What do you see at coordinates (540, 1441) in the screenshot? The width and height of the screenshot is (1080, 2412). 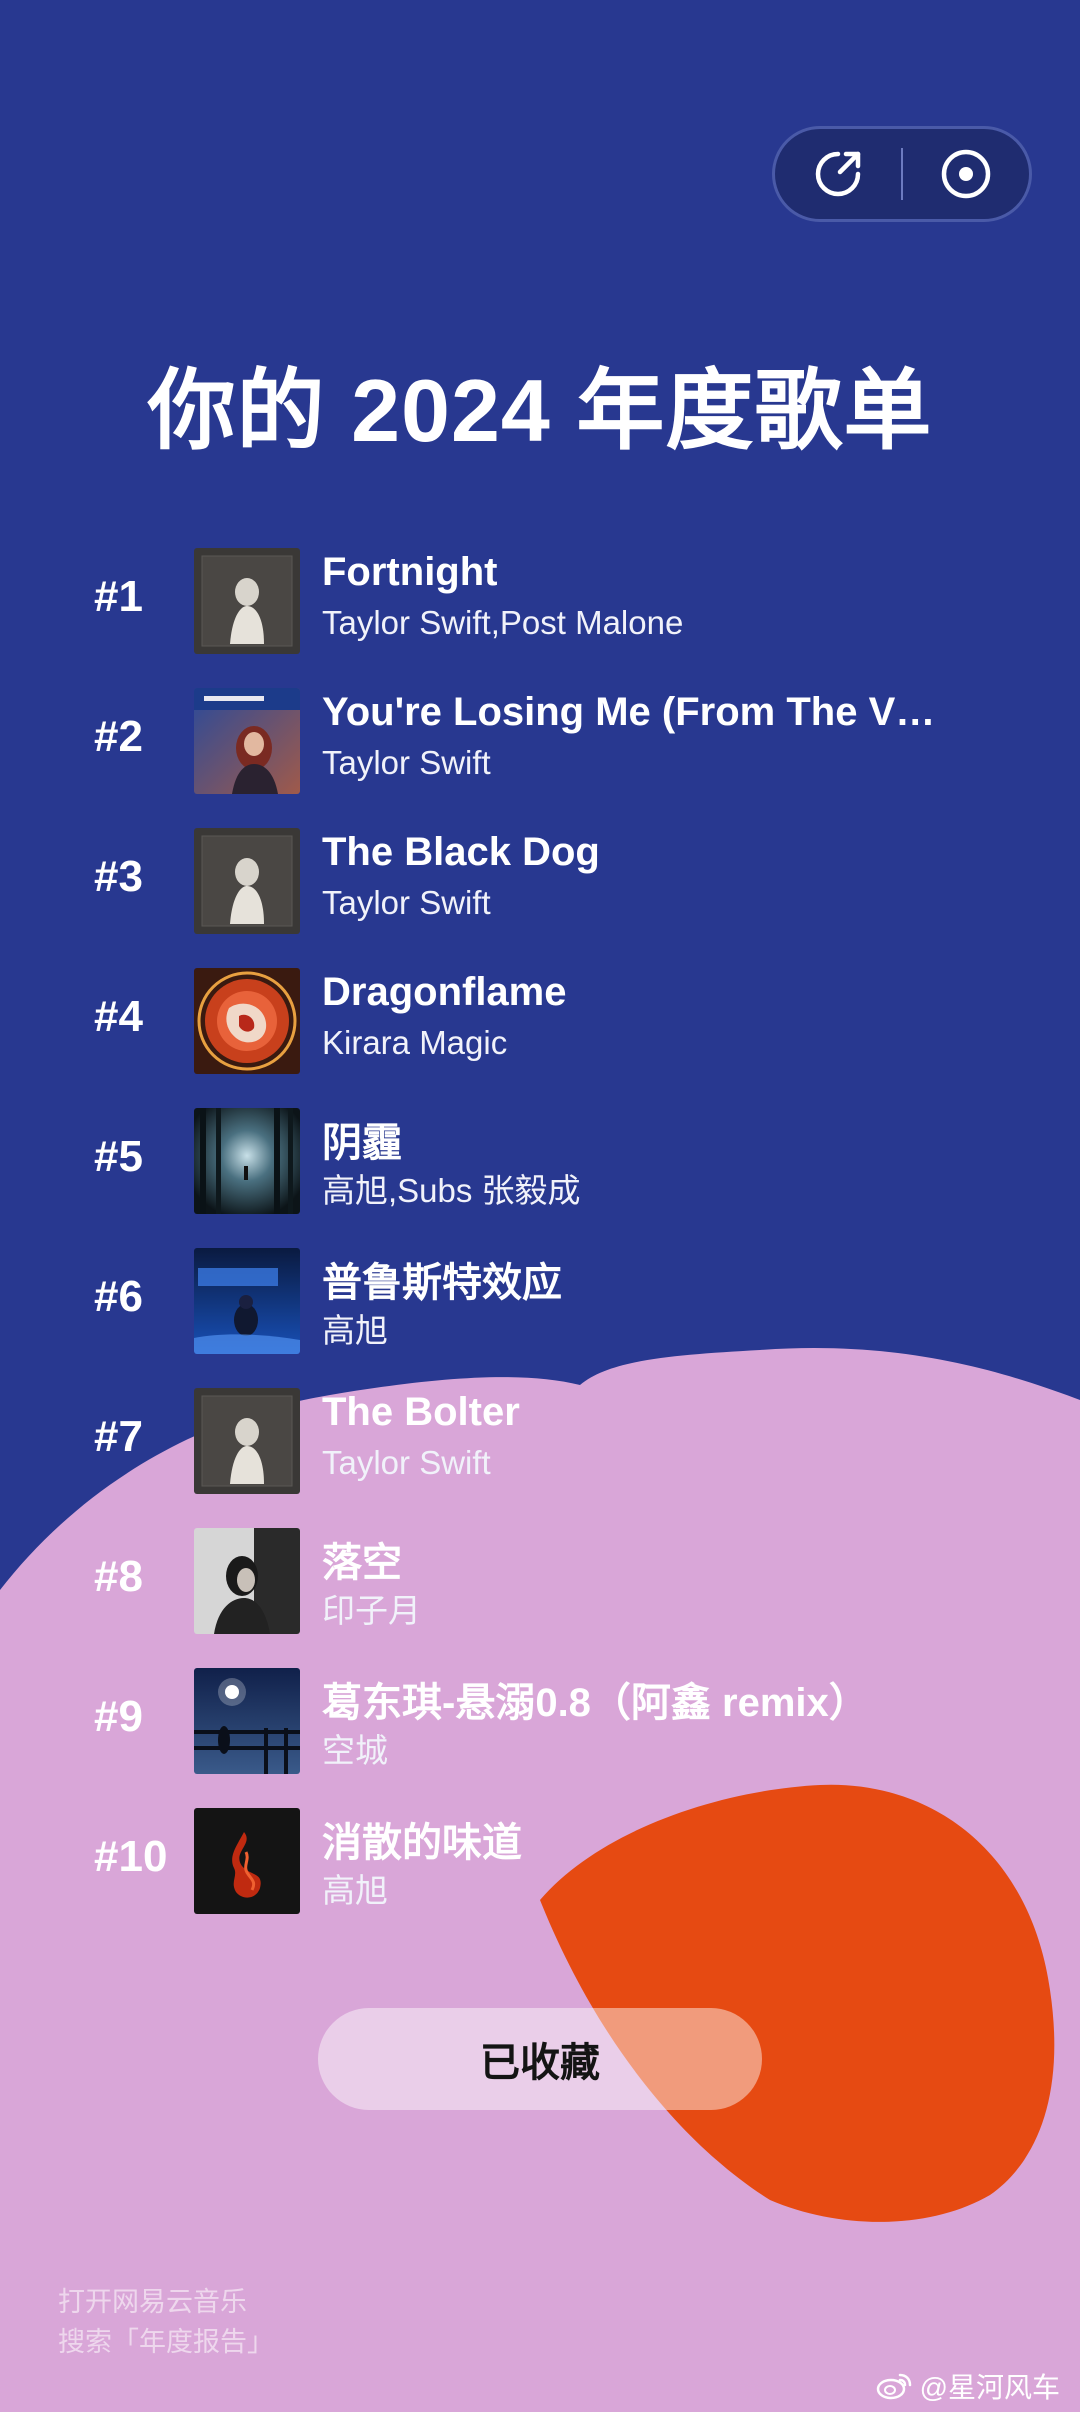 I see `song-row-7: #7 The Bolter Taylor Swift` at bounding box center [540, 1441].